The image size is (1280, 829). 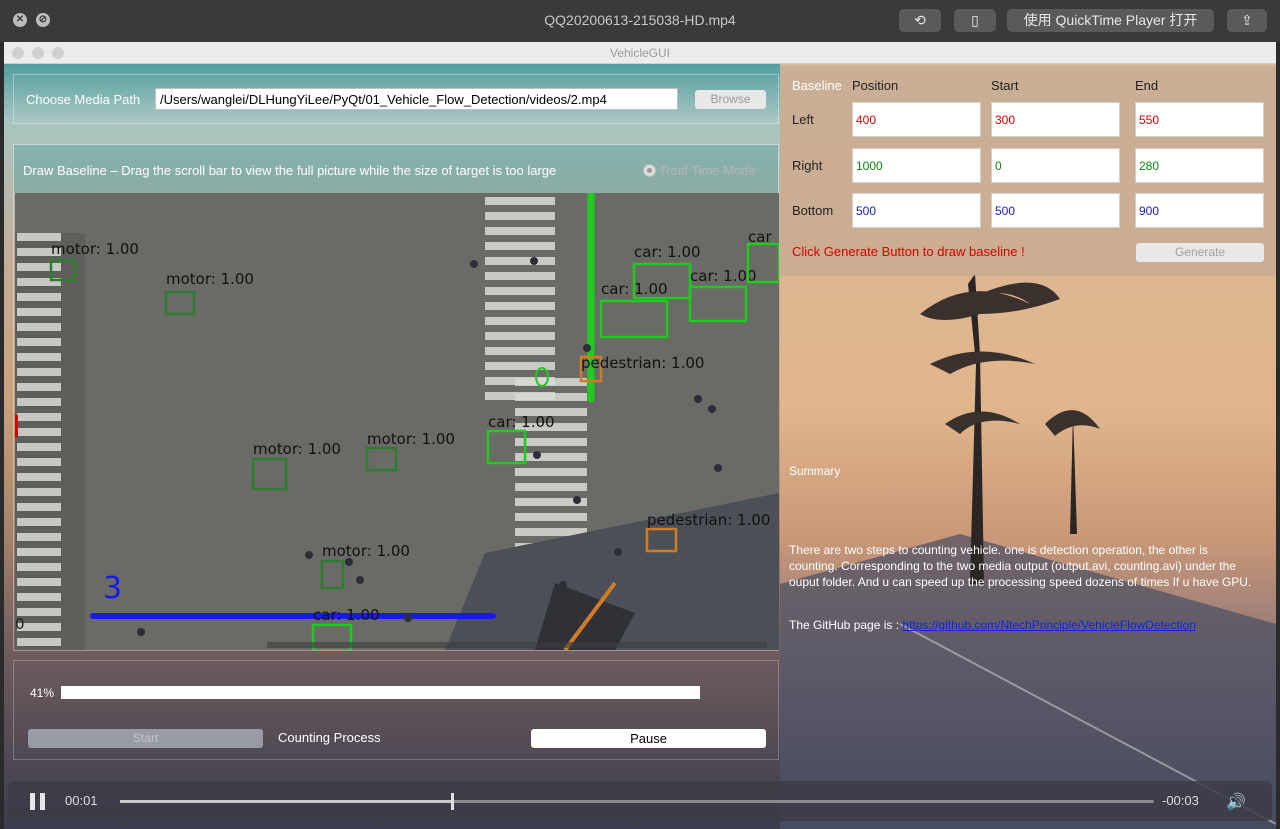 I want to click on volume-icon: 🔊, so click(x=1240, y=801).